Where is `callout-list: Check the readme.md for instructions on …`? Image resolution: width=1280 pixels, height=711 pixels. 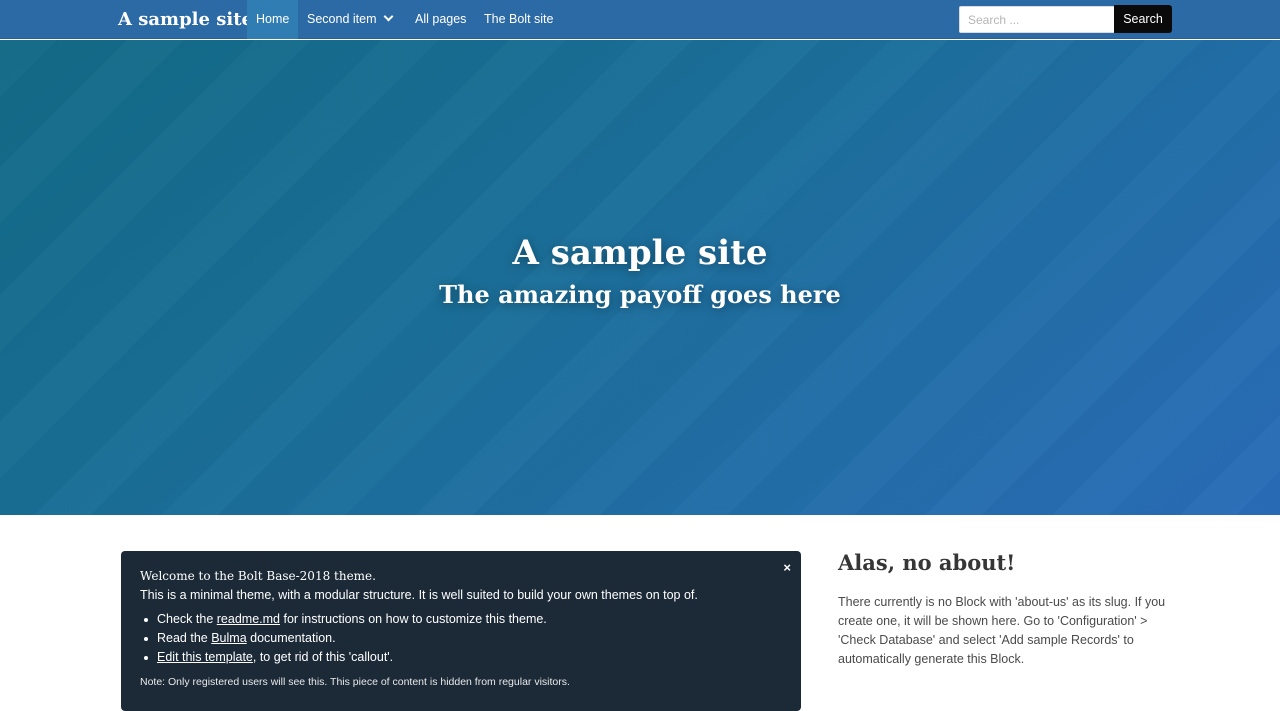
callout-list: Check the readme.md for instructions on … is located at coordinates (461, 638).